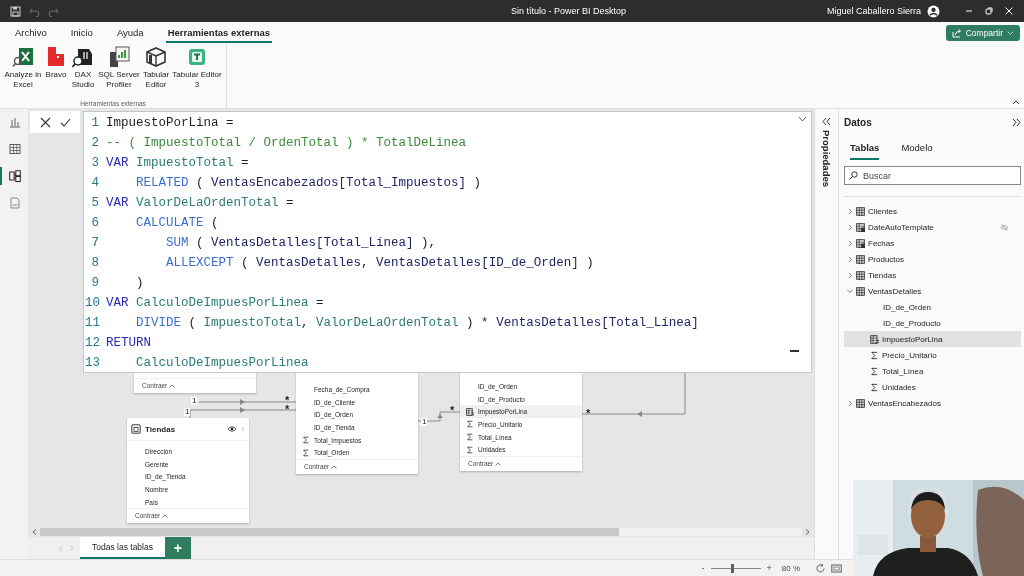 This screenshot has width=1024, height=576. Describe the element at coordinates (45, 122) in the screenshot. I see `cancel-icon` at that location.